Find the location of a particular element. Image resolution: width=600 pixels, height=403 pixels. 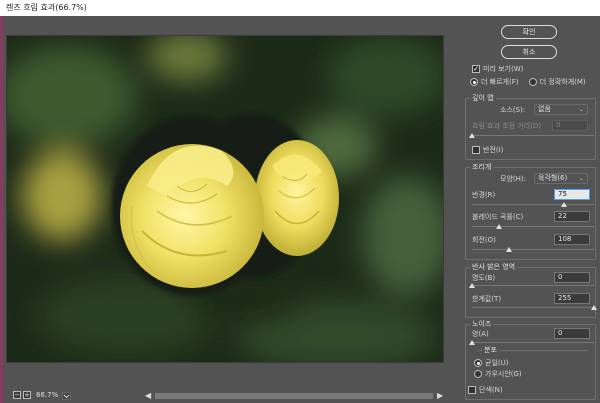

monochromatic-toggle: 단색(N) is located at coordinates (485, 390).